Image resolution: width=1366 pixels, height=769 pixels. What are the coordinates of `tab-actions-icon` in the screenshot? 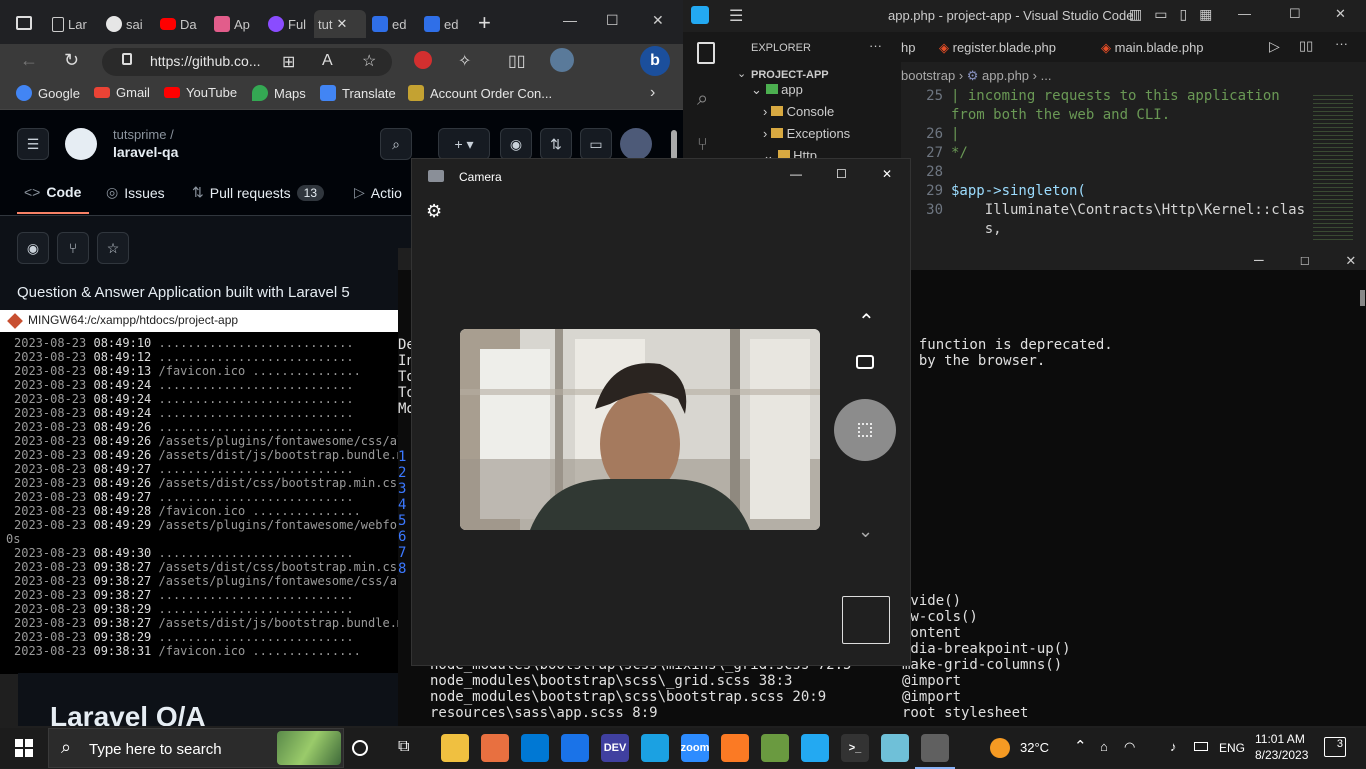 It's located at (24, 23).